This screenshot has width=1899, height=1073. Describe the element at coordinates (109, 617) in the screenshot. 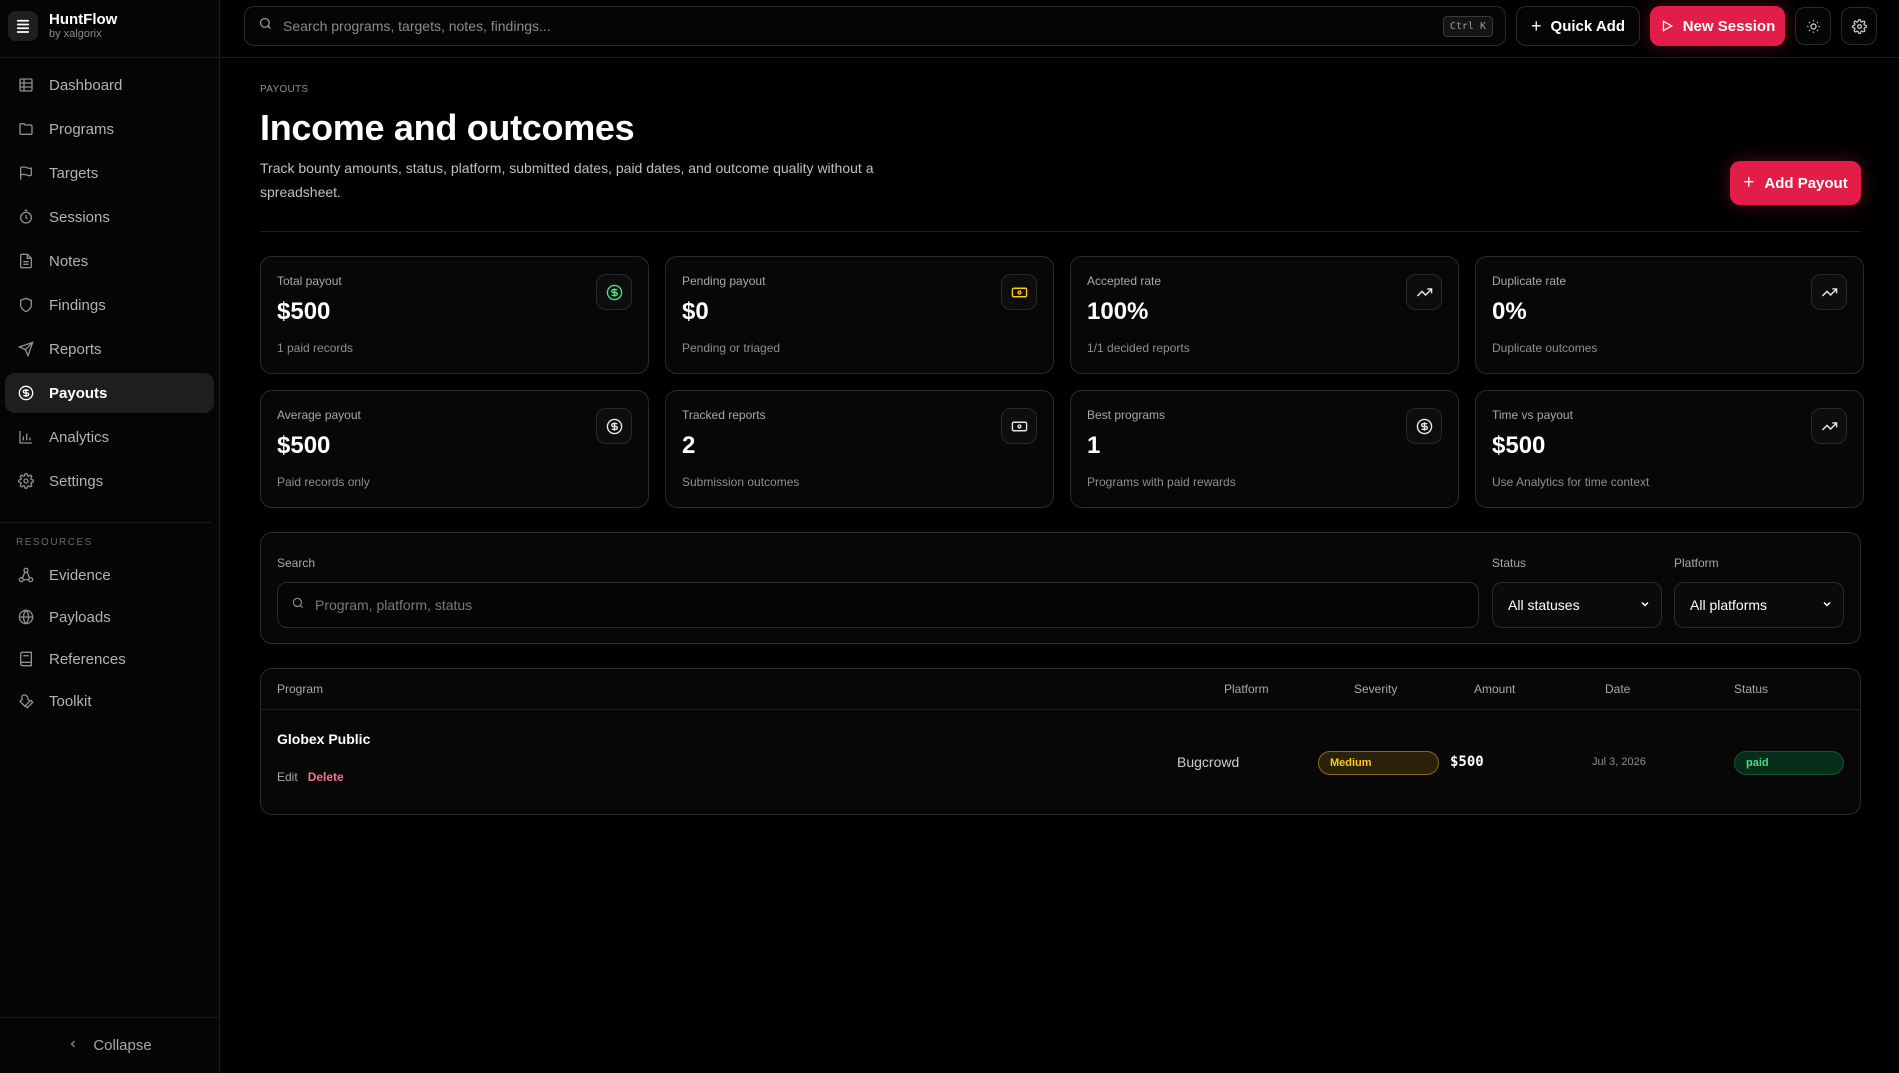

I see `sidebar-item-payloads: Payloads` at that location.